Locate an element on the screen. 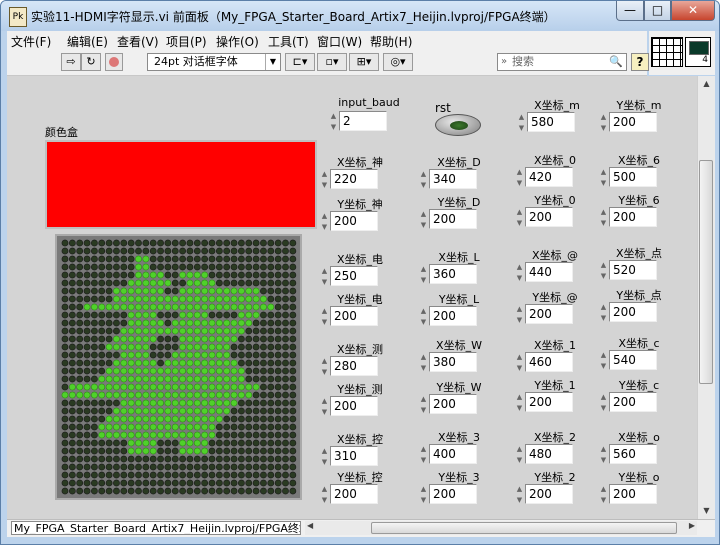 The image size is (722, 547). menu-file: 文件(F) is located at coordinates (31, 41).